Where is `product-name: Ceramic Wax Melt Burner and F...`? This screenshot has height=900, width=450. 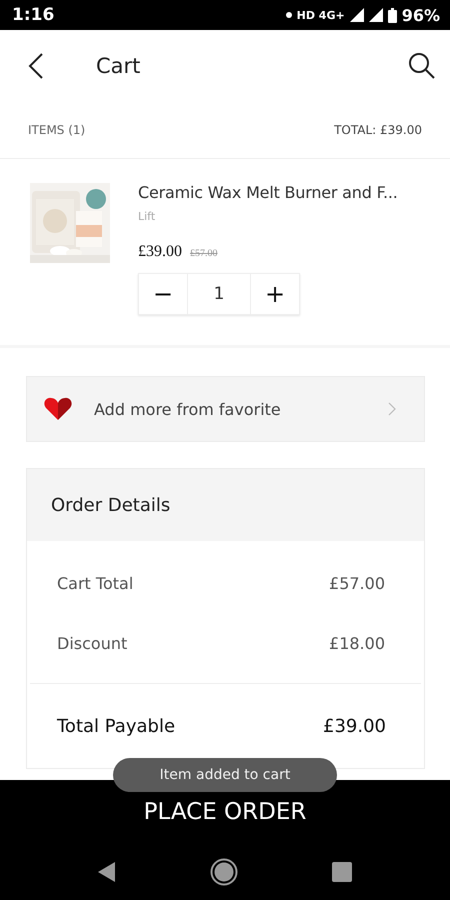 product-name: Ceramic Wax Melt Burner and F... is located at coordinates (284, 192).